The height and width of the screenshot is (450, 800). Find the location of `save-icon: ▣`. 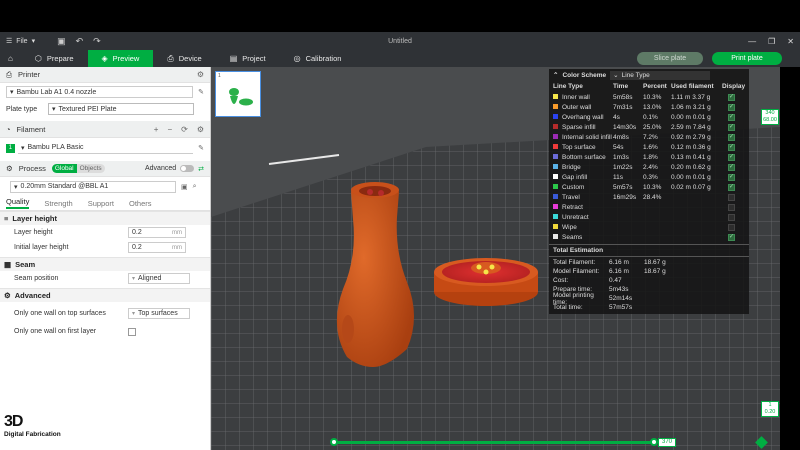

save-icon: ▣ is located at coordinates (61, 41).